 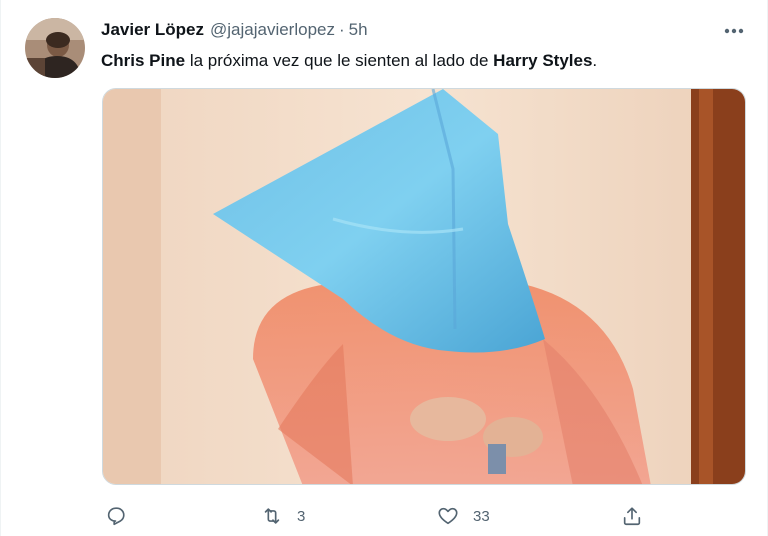 What do you see at coordinates (463, 516) in the screenshot?
I see `like-button: 33` at bounding box center [463, 516].